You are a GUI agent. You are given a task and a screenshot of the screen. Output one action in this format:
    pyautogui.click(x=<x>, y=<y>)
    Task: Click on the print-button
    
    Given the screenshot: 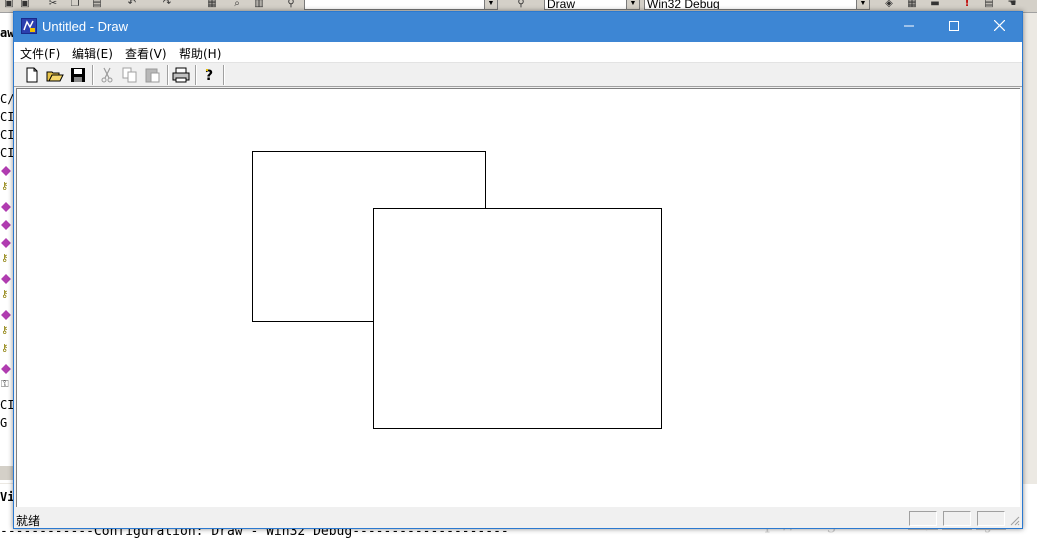 What is the action you would take?
    pyautogui.click(x=181, y=75)
    